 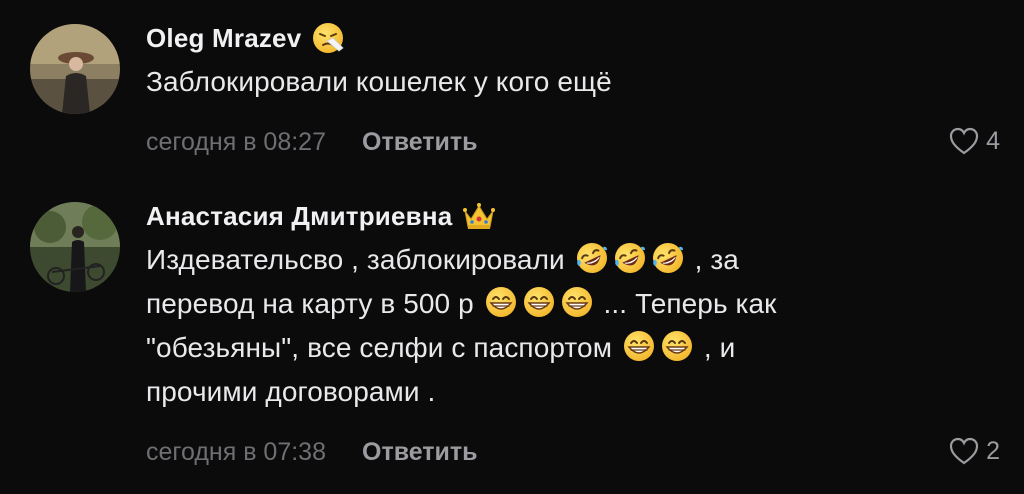 I want to click on like-count: 4, so click(x=993, y=140).